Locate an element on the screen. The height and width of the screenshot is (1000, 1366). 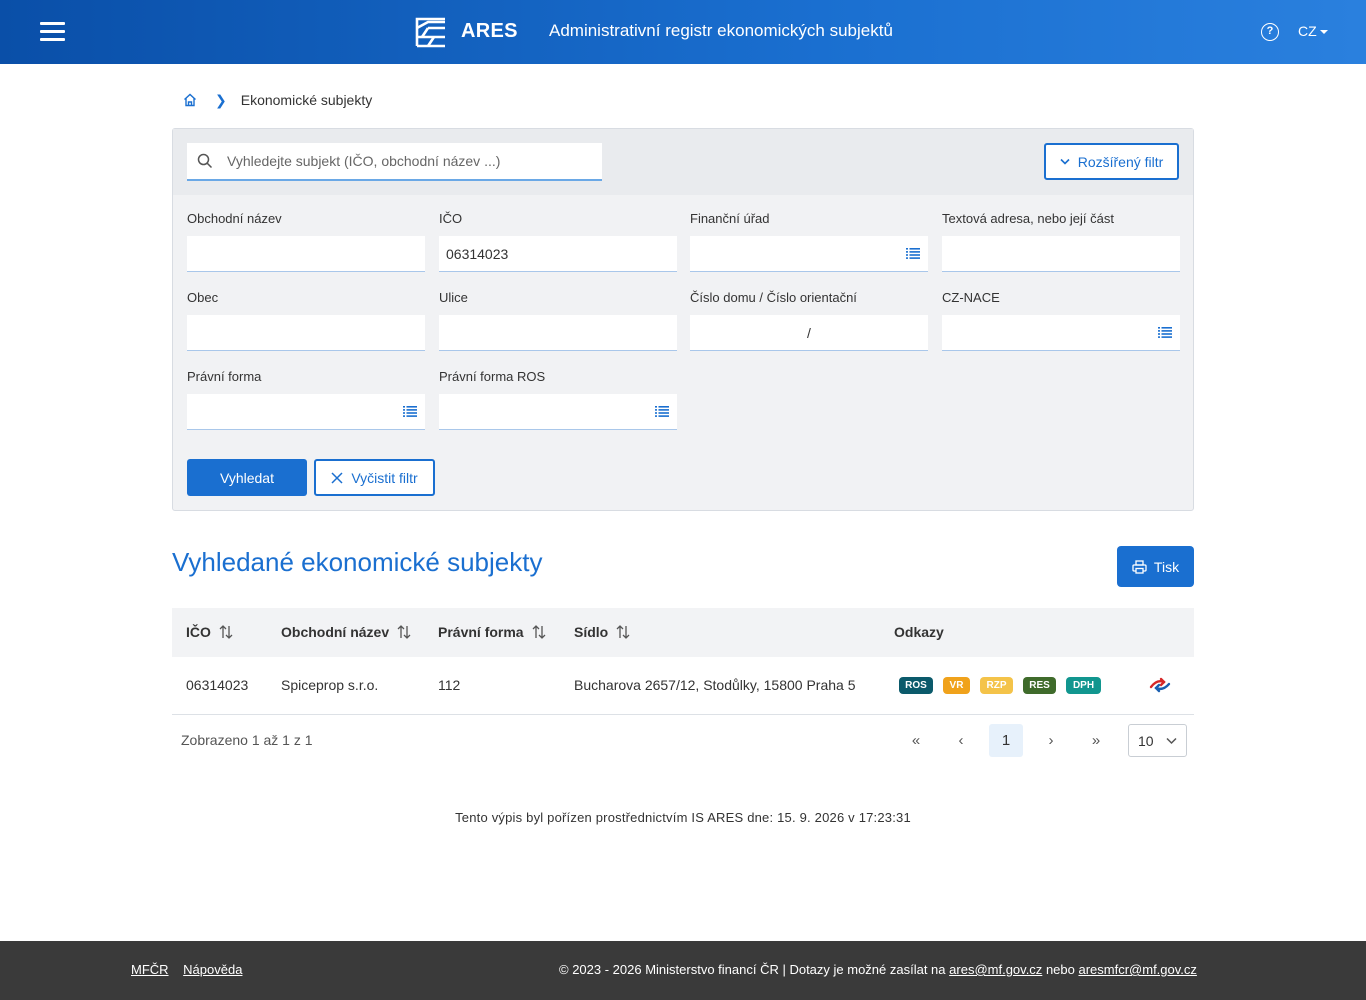
field-pravni-forma is located at coordinates (306, 412).